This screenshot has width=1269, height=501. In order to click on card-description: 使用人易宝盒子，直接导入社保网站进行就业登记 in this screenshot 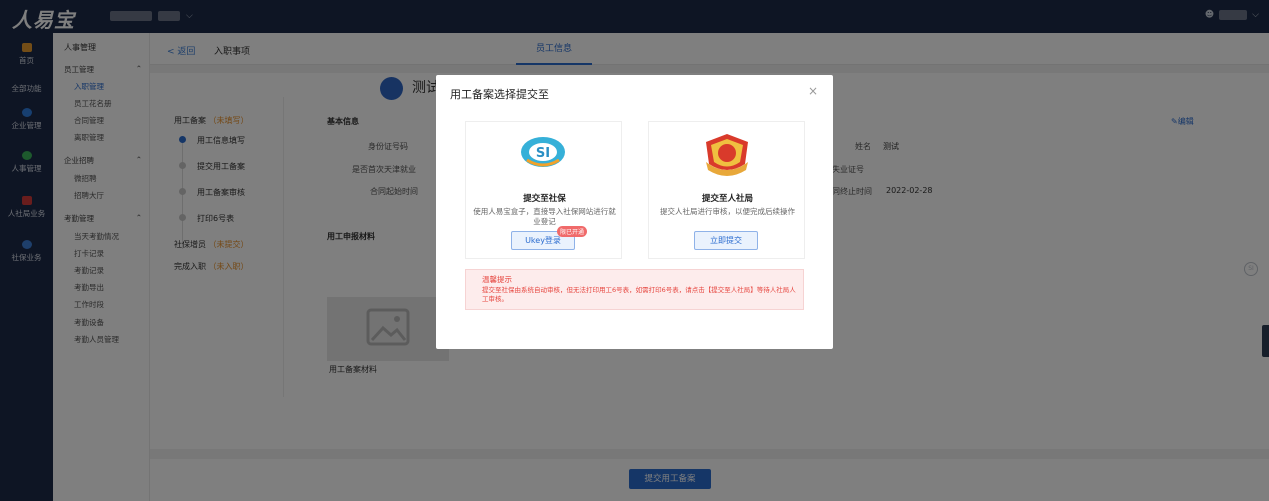, I will do `click(544, 216)`.